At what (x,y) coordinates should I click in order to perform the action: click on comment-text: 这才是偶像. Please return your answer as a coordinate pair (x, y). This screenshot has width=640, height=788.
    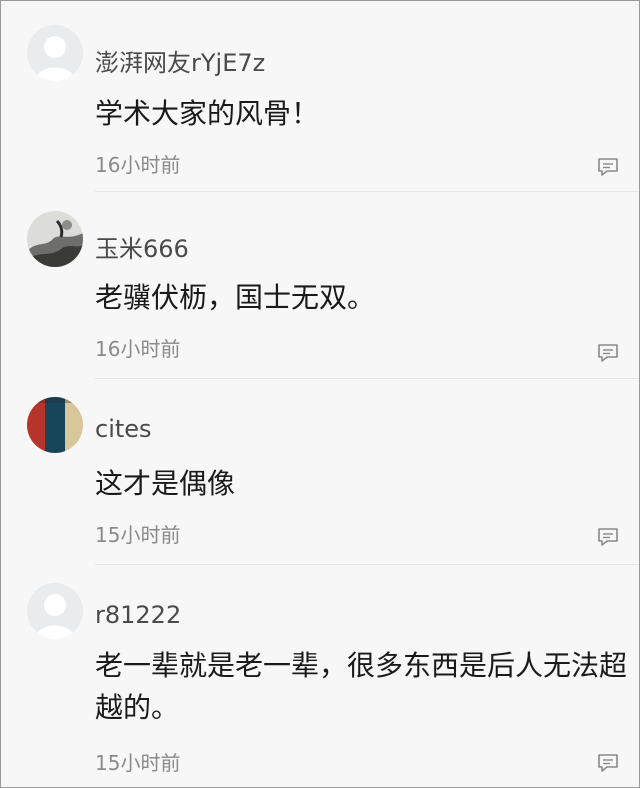
    Looking at the image, I should click on (165, 483).